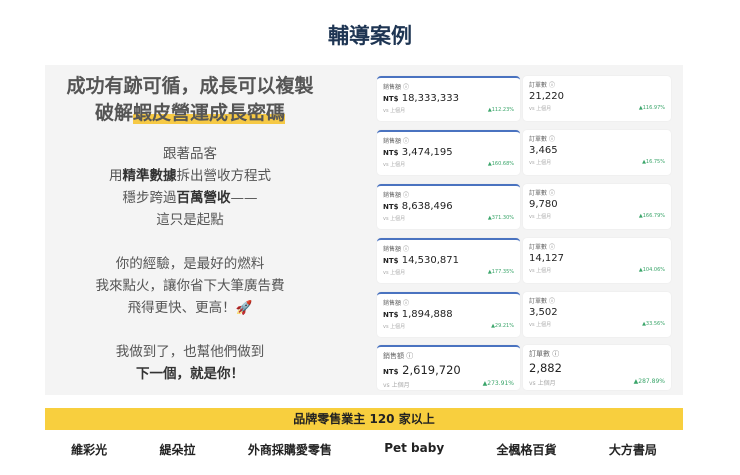  What do you see at coordinates (364, 449) in the screenshot?
I see `brand-list: 維彩光 緹朵拉 外商採購愛零售 Pet baby 全楓格百貨 大方書局` at bounding box center [364, 449].